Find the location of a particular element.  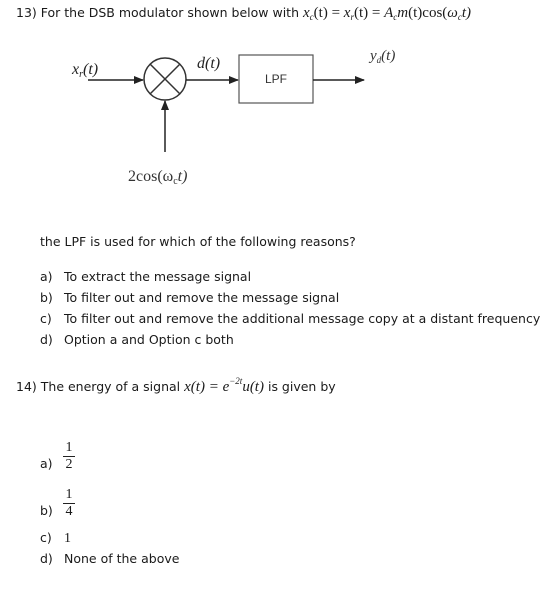

question-14-suffix: is given by is located at coordinates (301, 386).